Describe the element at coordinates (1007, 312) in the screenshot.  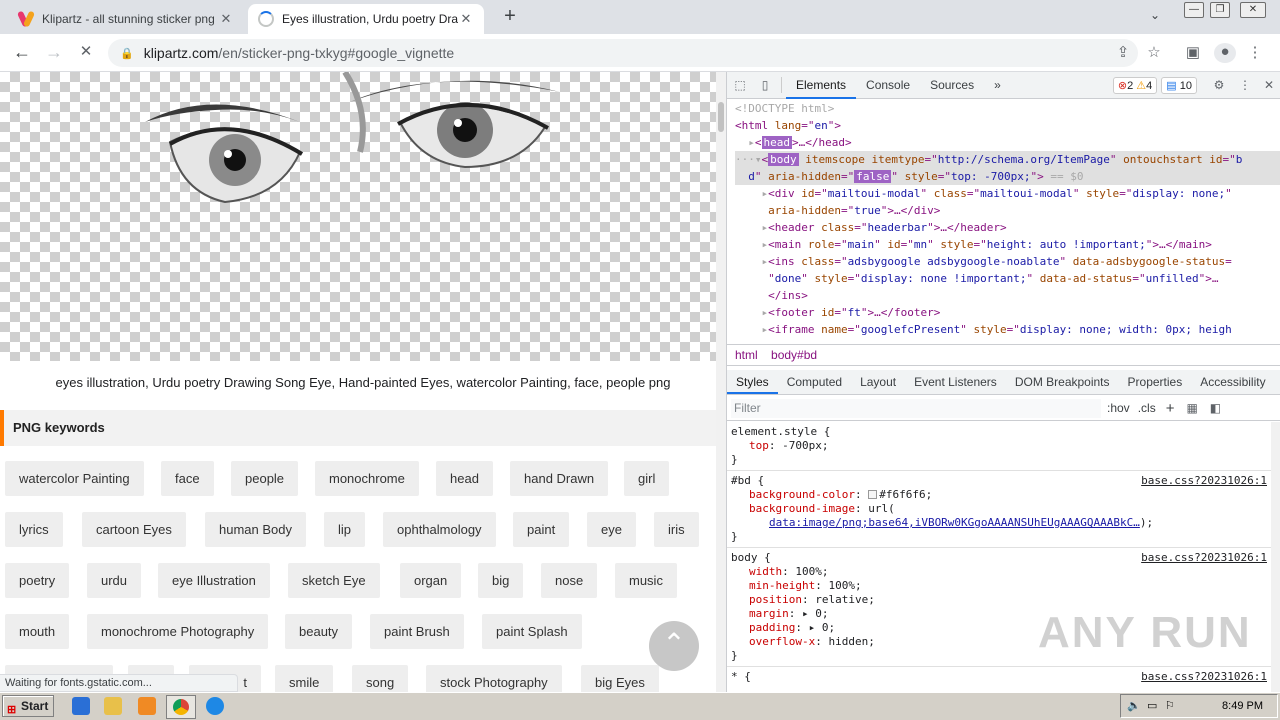
I see `dom-line: ▸<footer id="ft">…</footer>` at that location.